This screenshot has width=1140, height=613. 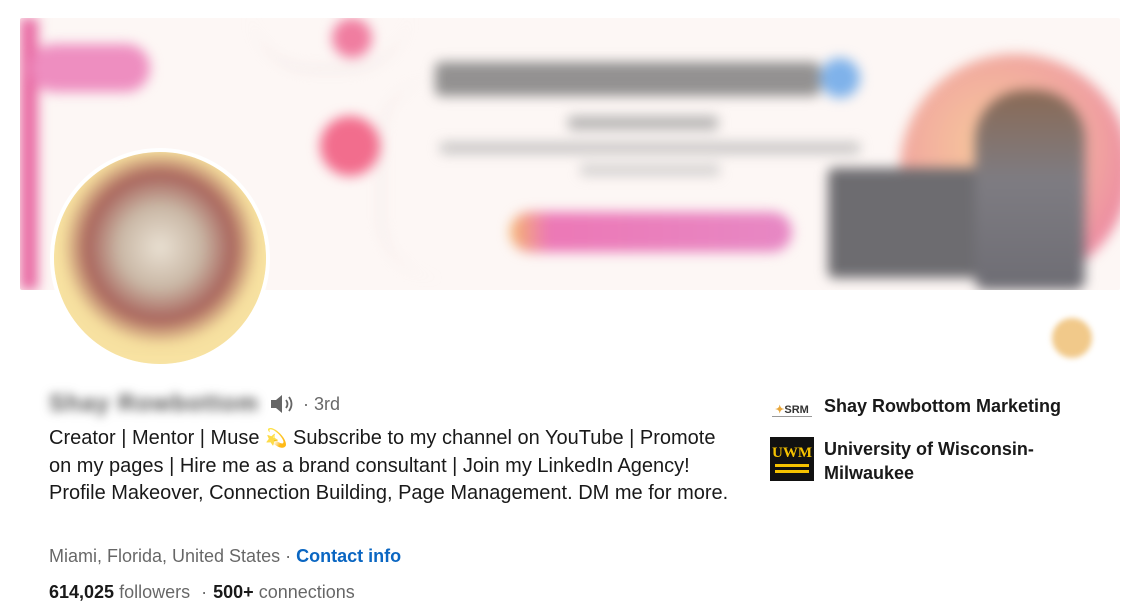 What do you see at coordinates (81, 592) in the screenshot?
I see `followers-count: 614,025` at bounding box center [81, 592].